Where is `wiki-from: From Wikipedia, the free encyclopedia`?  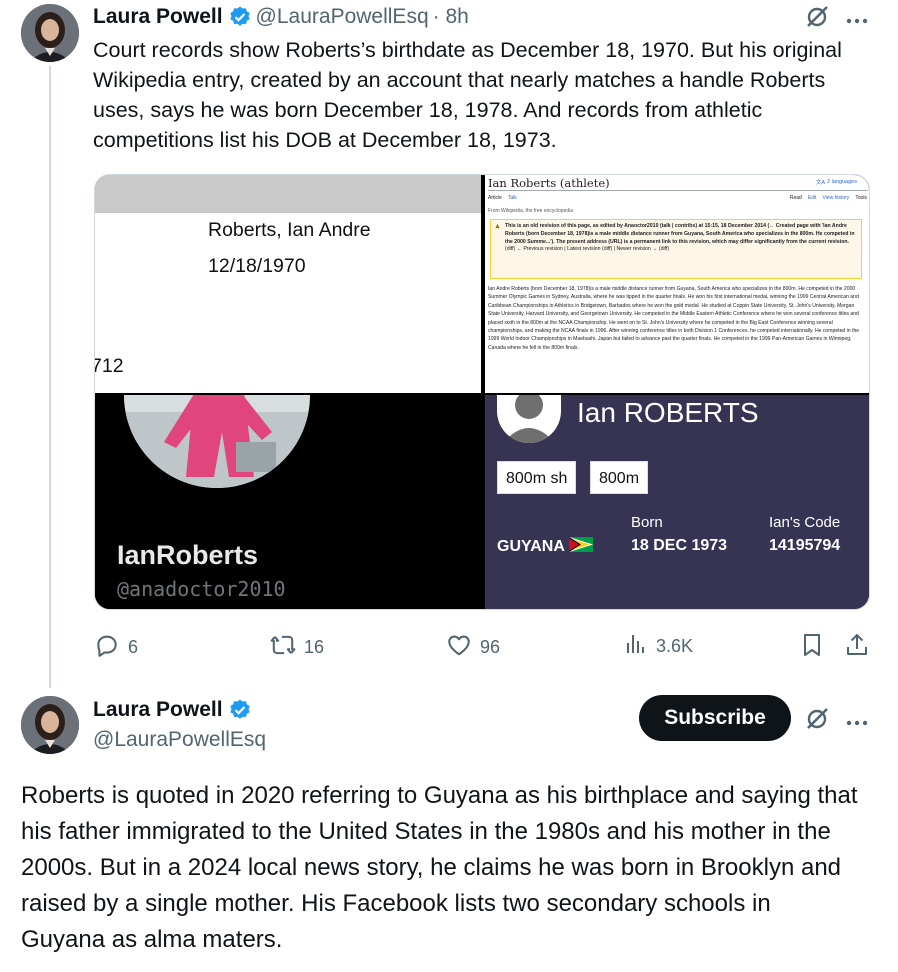
wiki-from: From Wikipedia, the free encyclopedia is located at coordinates (531, 211).